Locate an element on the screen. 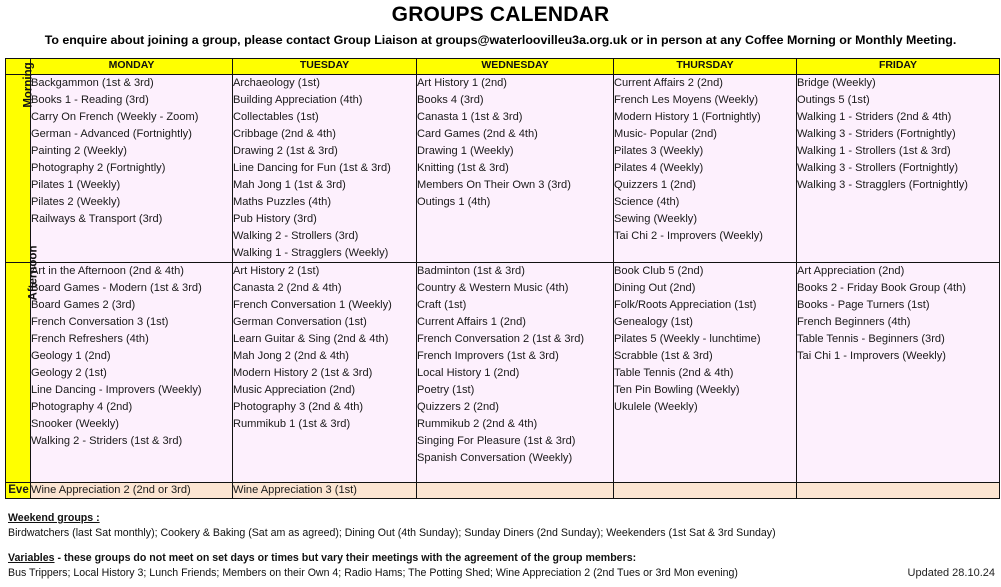 The width and height of the screenshot is (1001, 587). group-item: Quizzers 2 (2nd) is located at coordinates (458, 407).